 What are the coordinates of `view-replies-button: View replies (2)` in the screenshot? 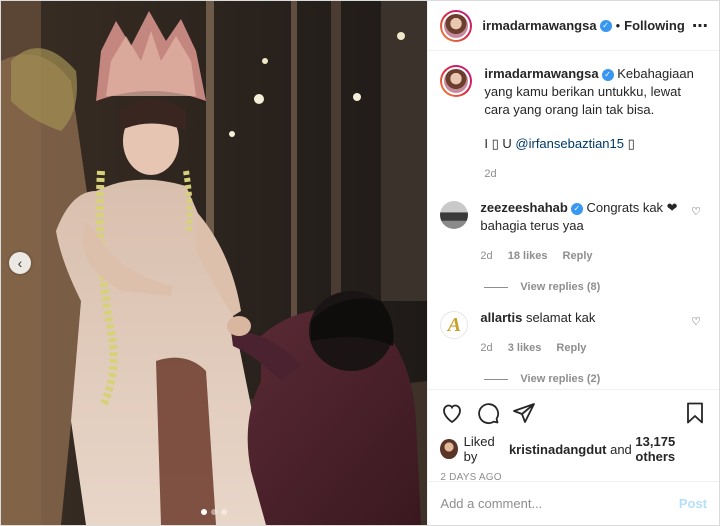 It's located at (595, 379).